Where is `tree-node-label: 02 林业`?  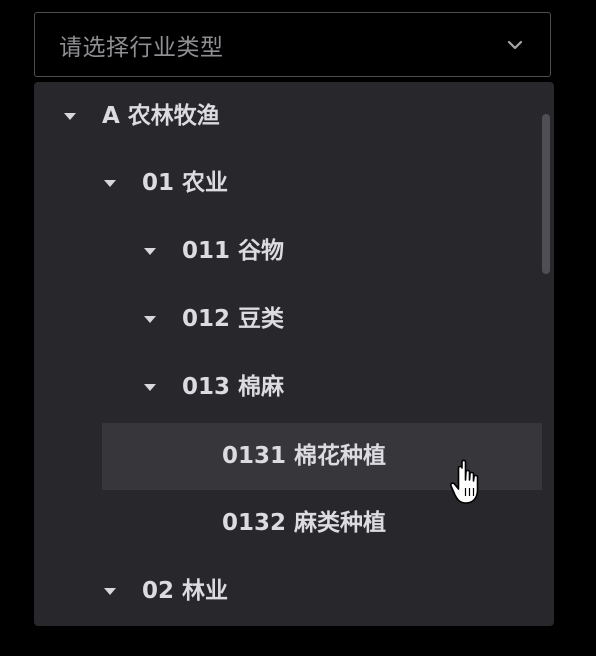
tree-node-label: 02 林业 is located at coordinates (185, 591).